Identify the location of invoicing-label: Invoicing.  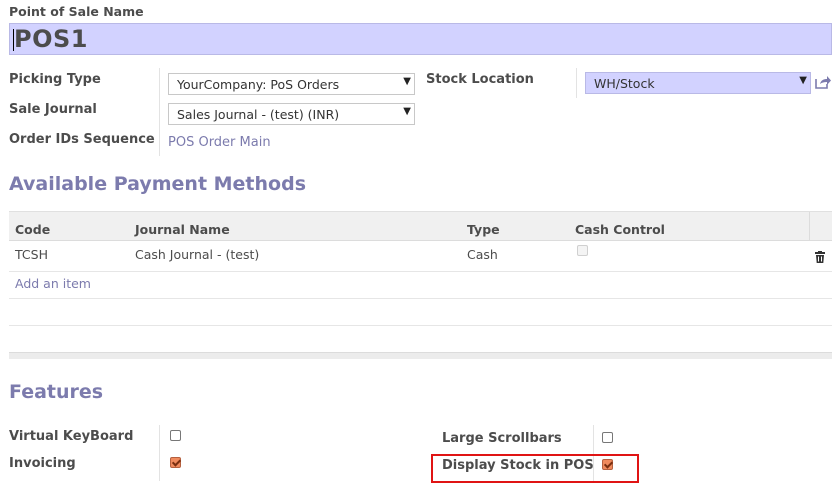
(42, 463).